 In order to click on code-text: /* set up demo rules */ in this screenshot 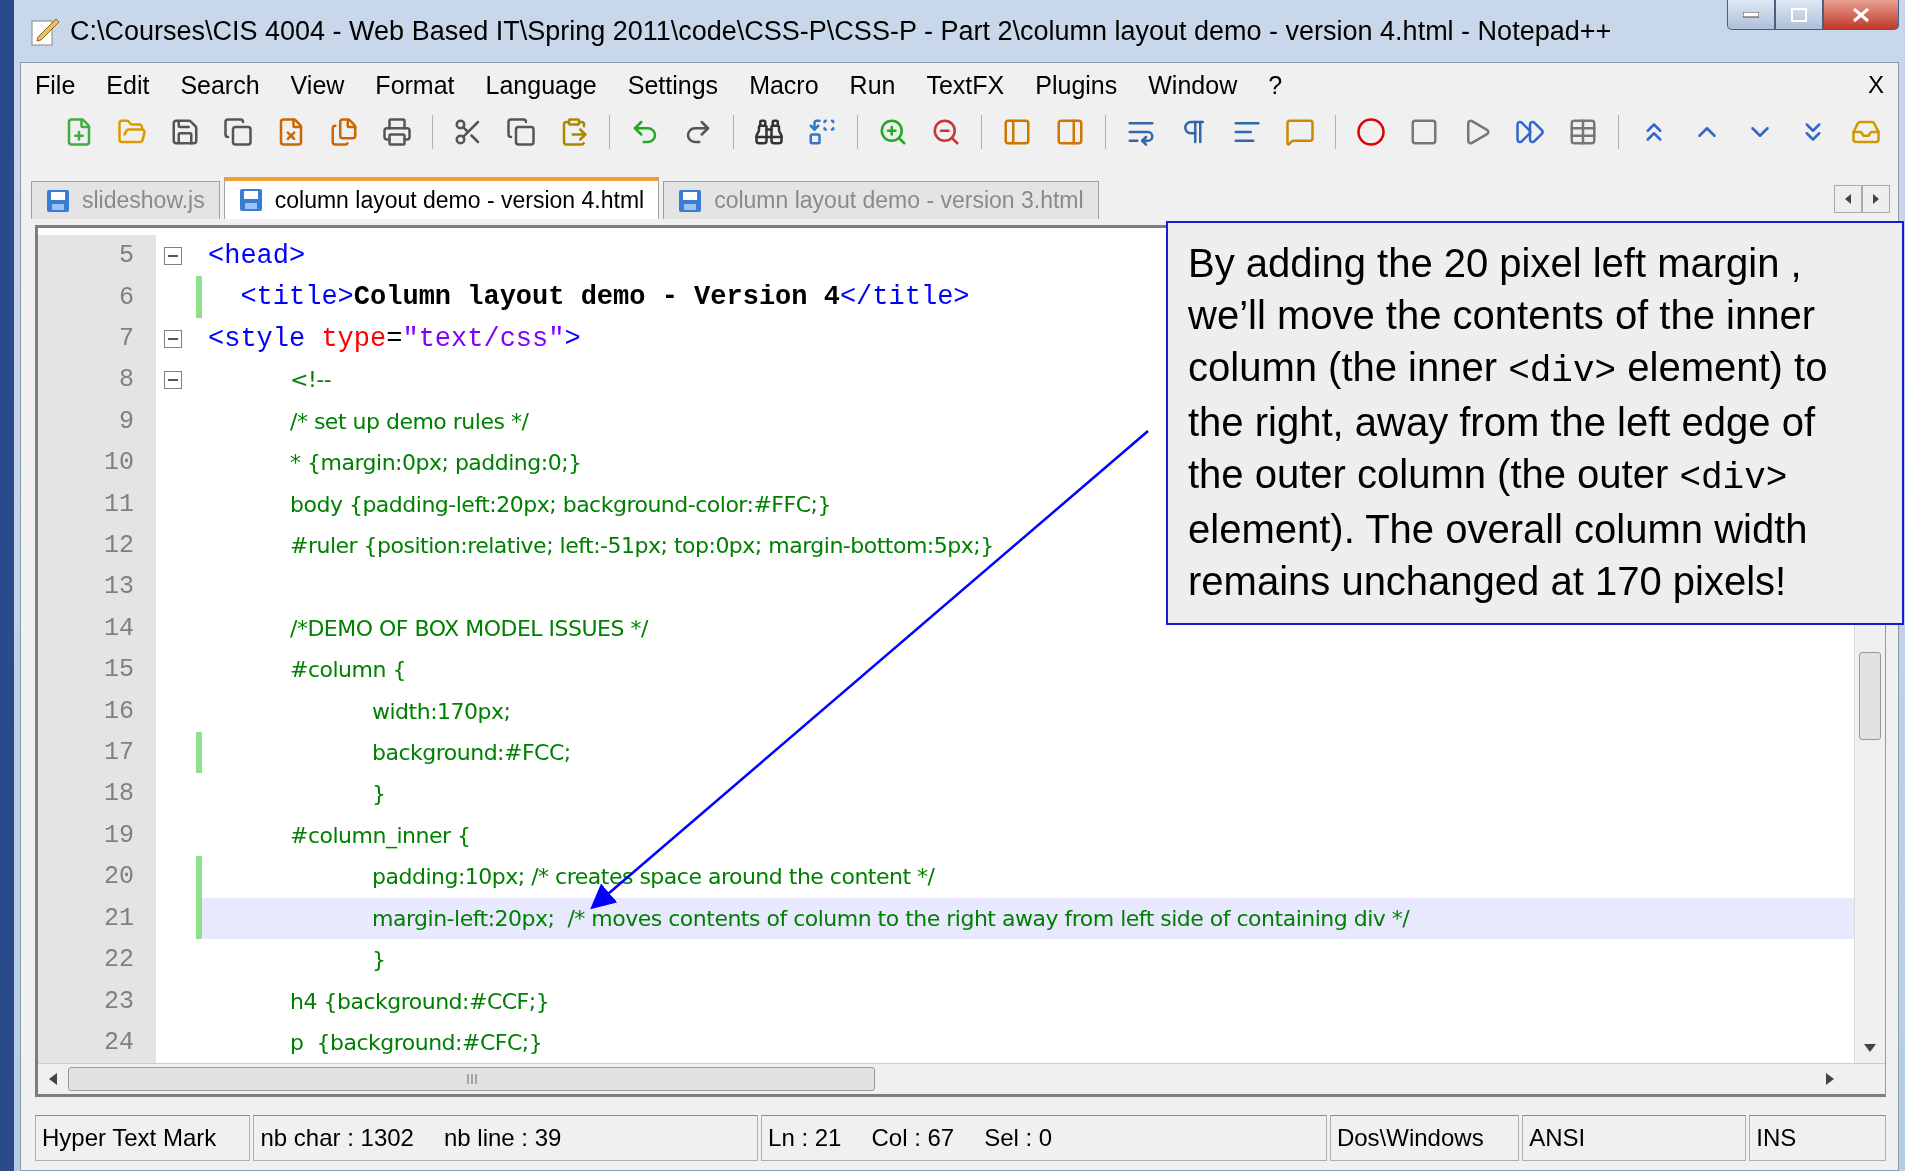, I will do `click(409, 421)`.